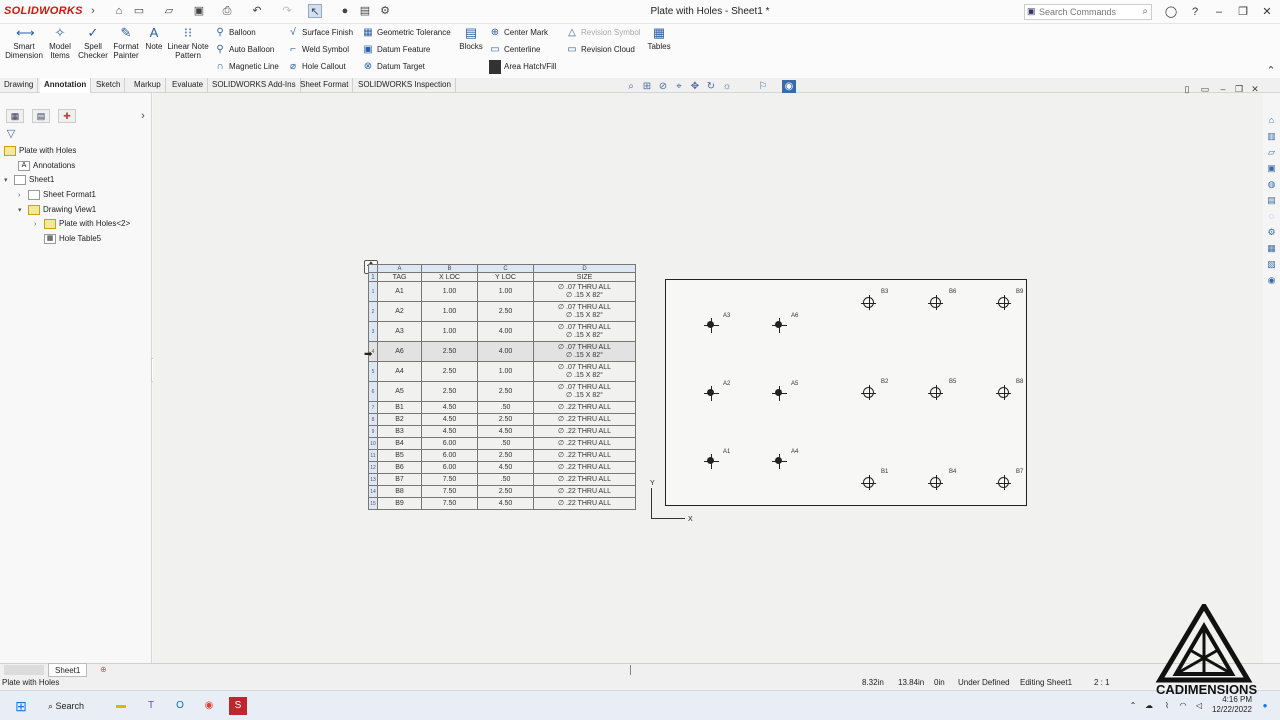  I want to click on view-settings-icon: ☼, so click(727, 87).